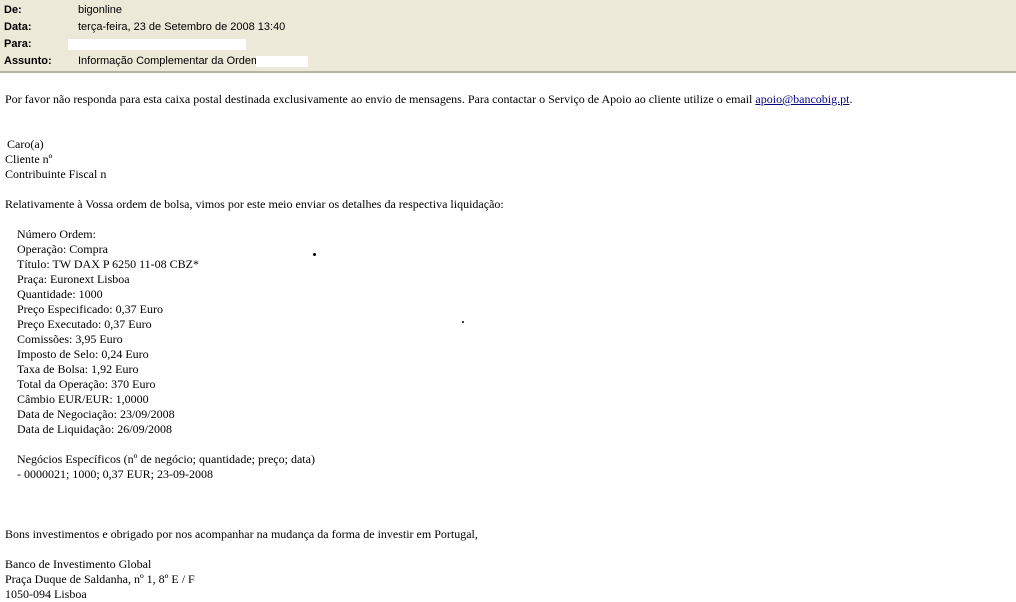  What do you see at coordinates (56, 174) in the screenshot?
I see `tax-number: Contribuinte Fiscal n` at bounding box center [56, 174].